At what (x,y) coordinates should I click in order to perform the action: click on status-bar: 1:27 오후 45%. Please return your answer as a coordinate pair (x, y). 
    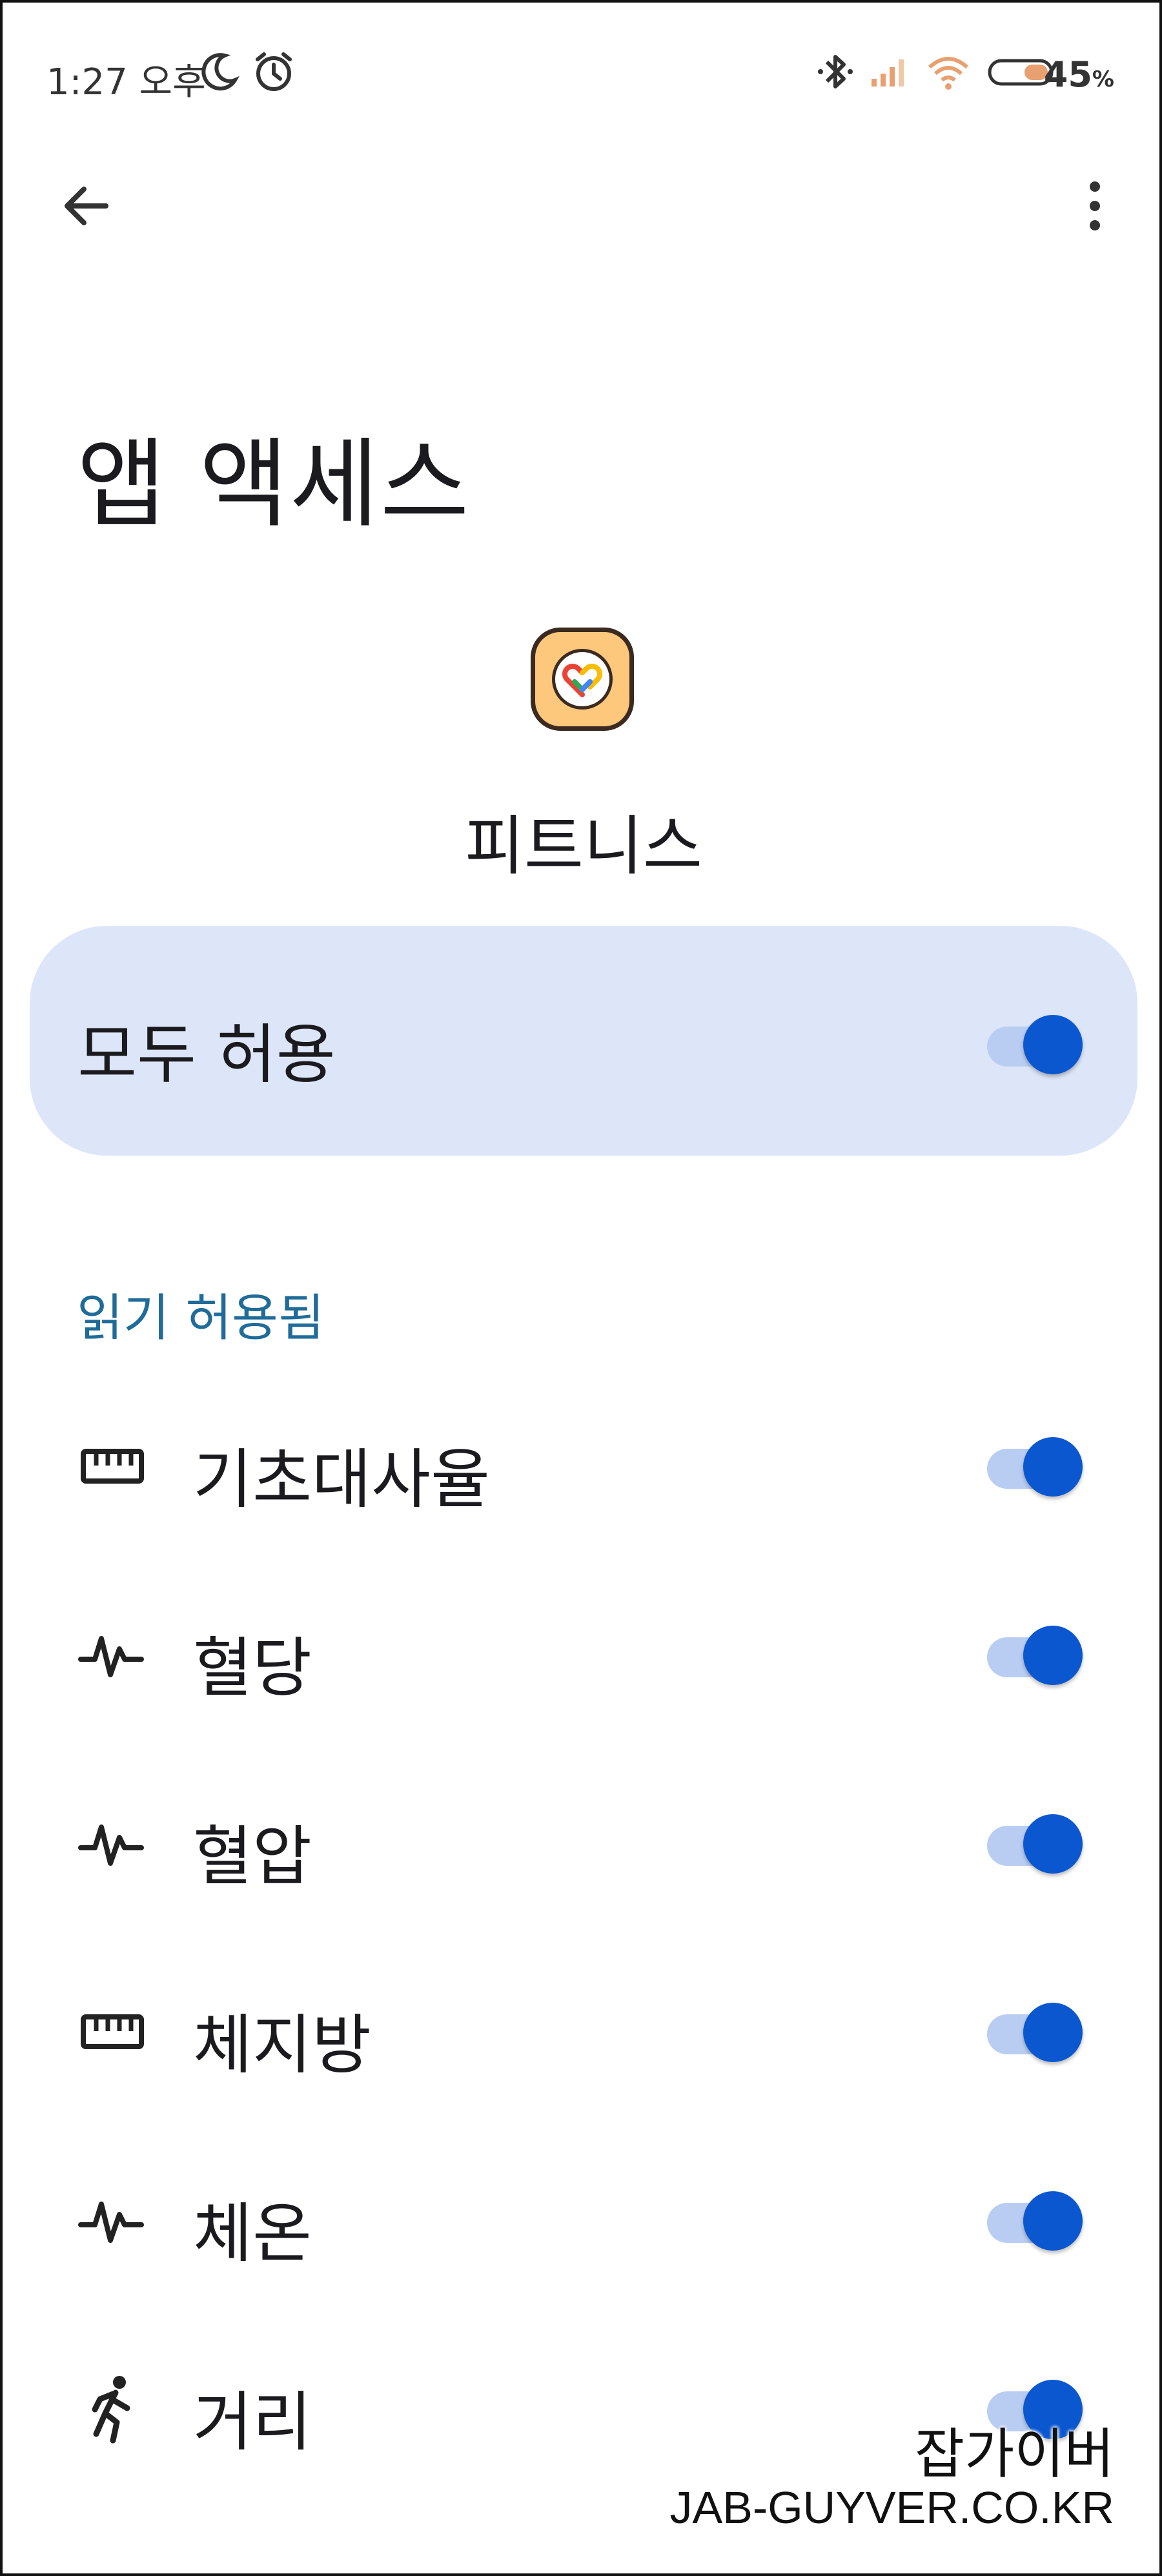
    Looking at the image, I should click on (581, 74).